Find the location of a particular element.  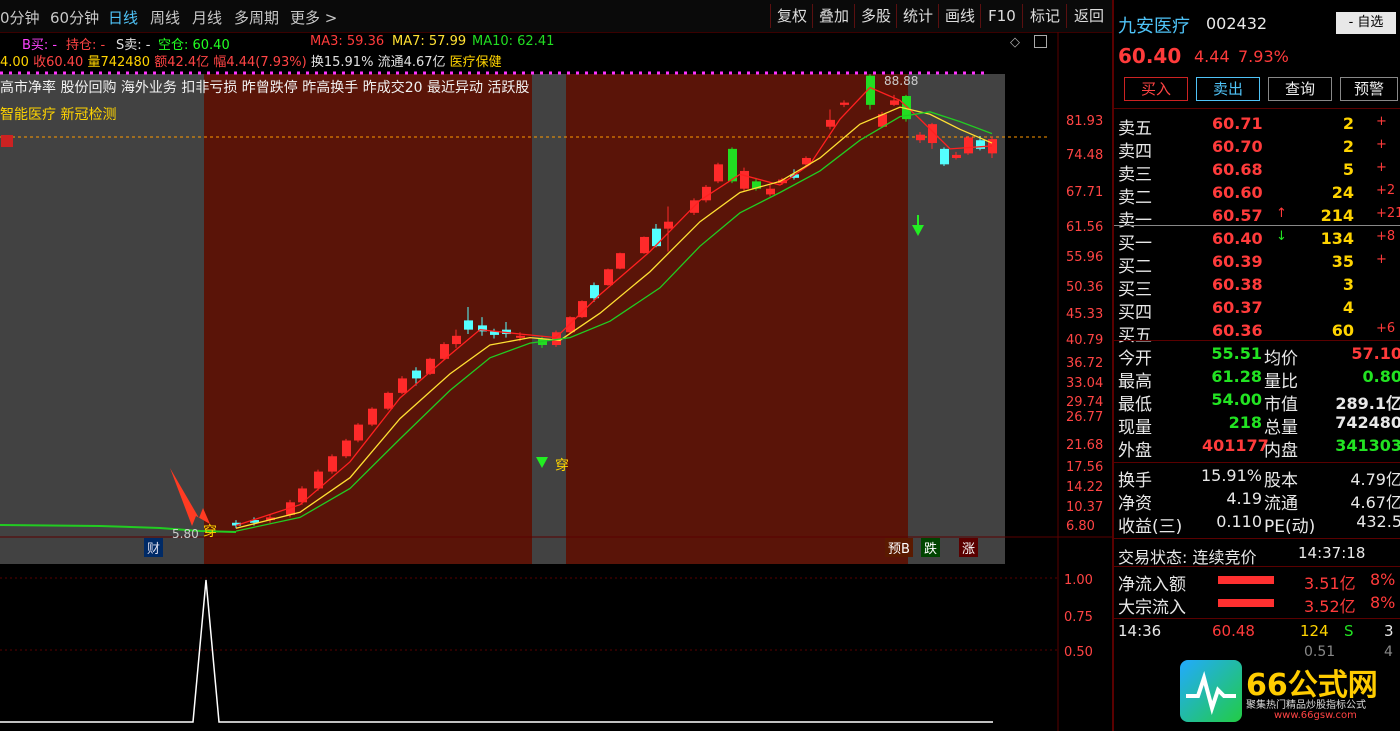

trade-status: 交易状态: 连续竞价 is located at coordinates (1187, 557).